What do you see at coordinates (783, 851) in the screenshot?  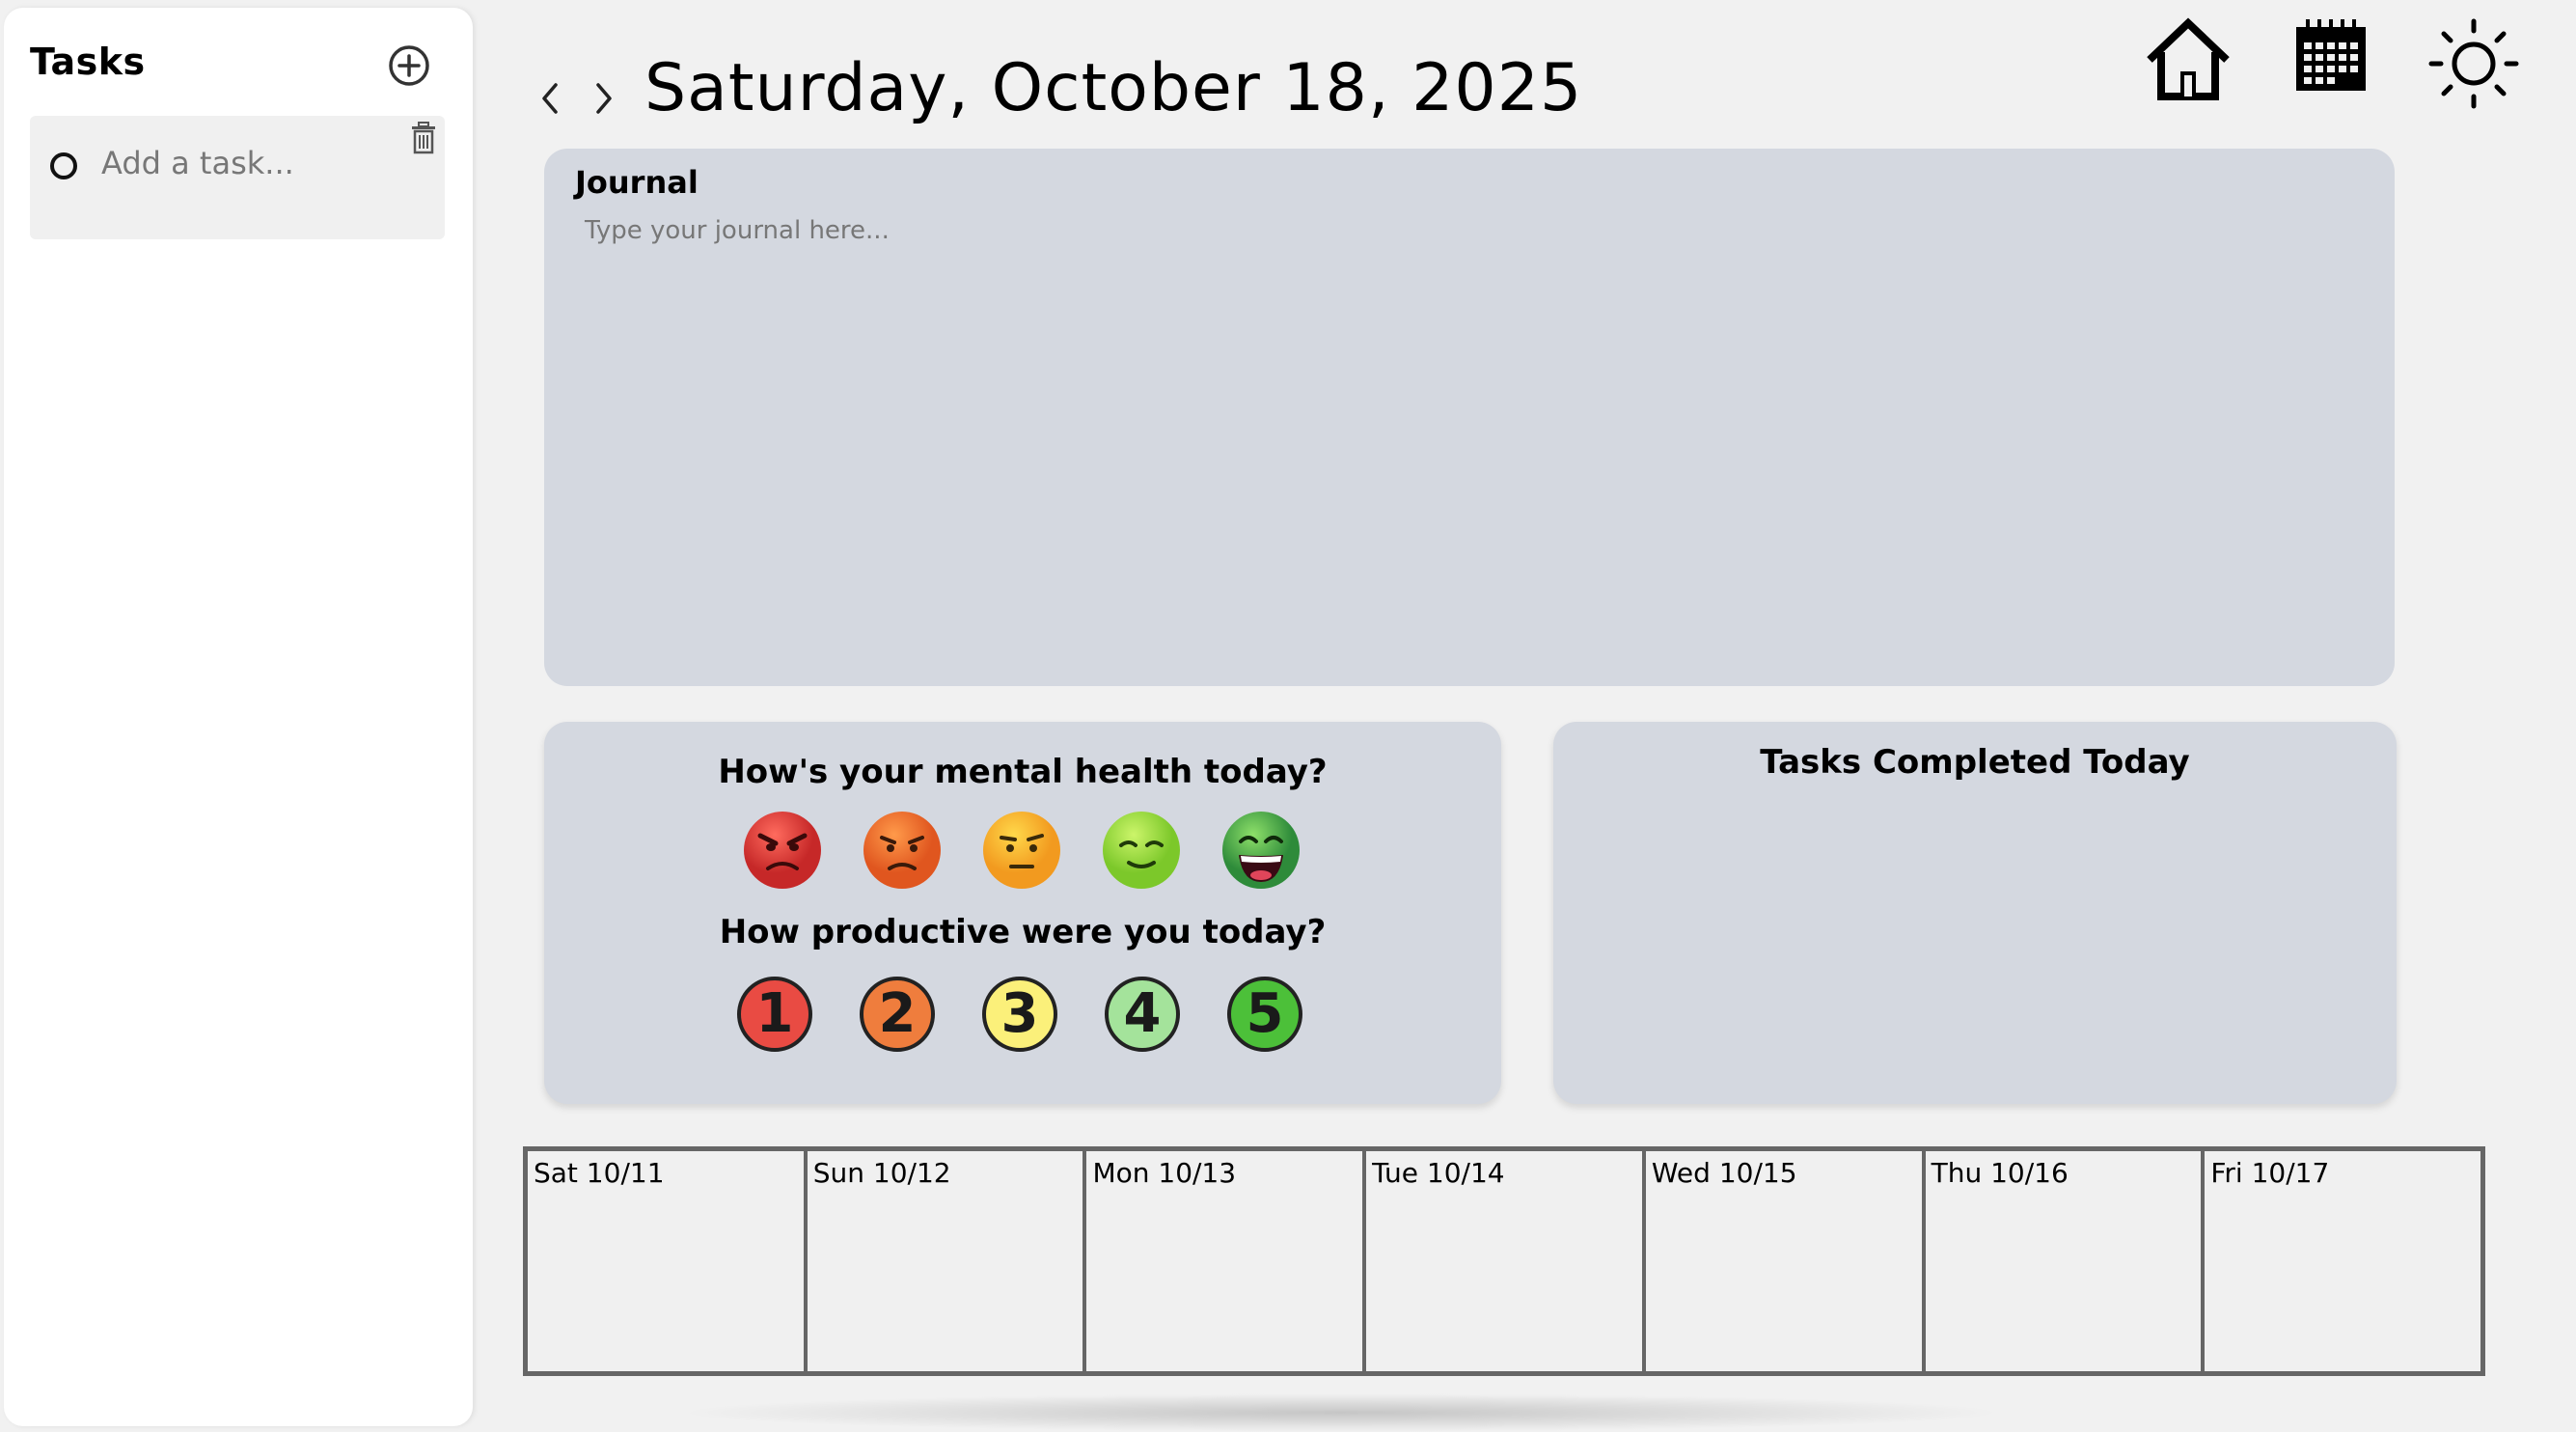 I see `very-angry-face-icon` at bounding box center [783, 851].